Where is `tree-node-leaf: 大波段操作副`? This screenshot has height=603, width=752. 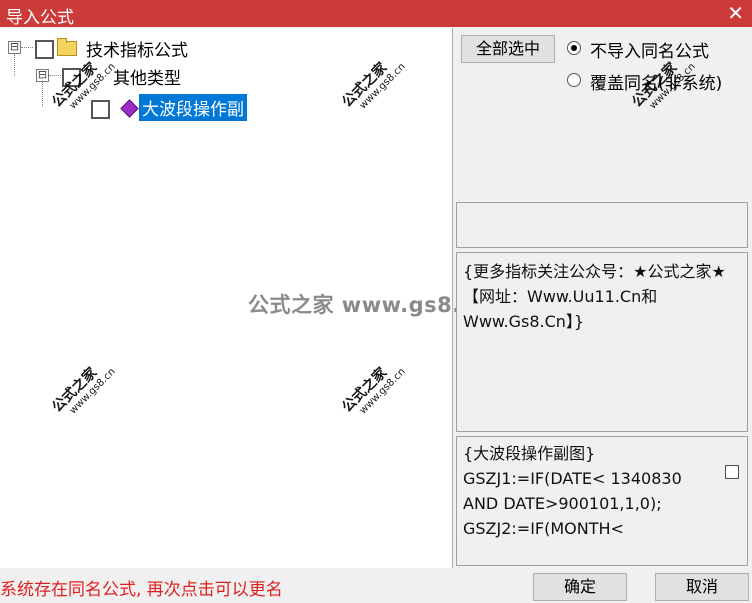
tree-node-leaf: 大波段操作副 is located at coordinates (193, 107).